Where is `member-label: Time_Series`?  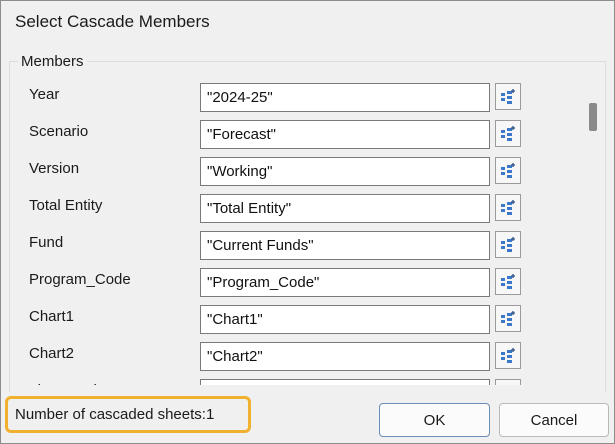
member-label: Time_Series is located at coordinates (71, 383).